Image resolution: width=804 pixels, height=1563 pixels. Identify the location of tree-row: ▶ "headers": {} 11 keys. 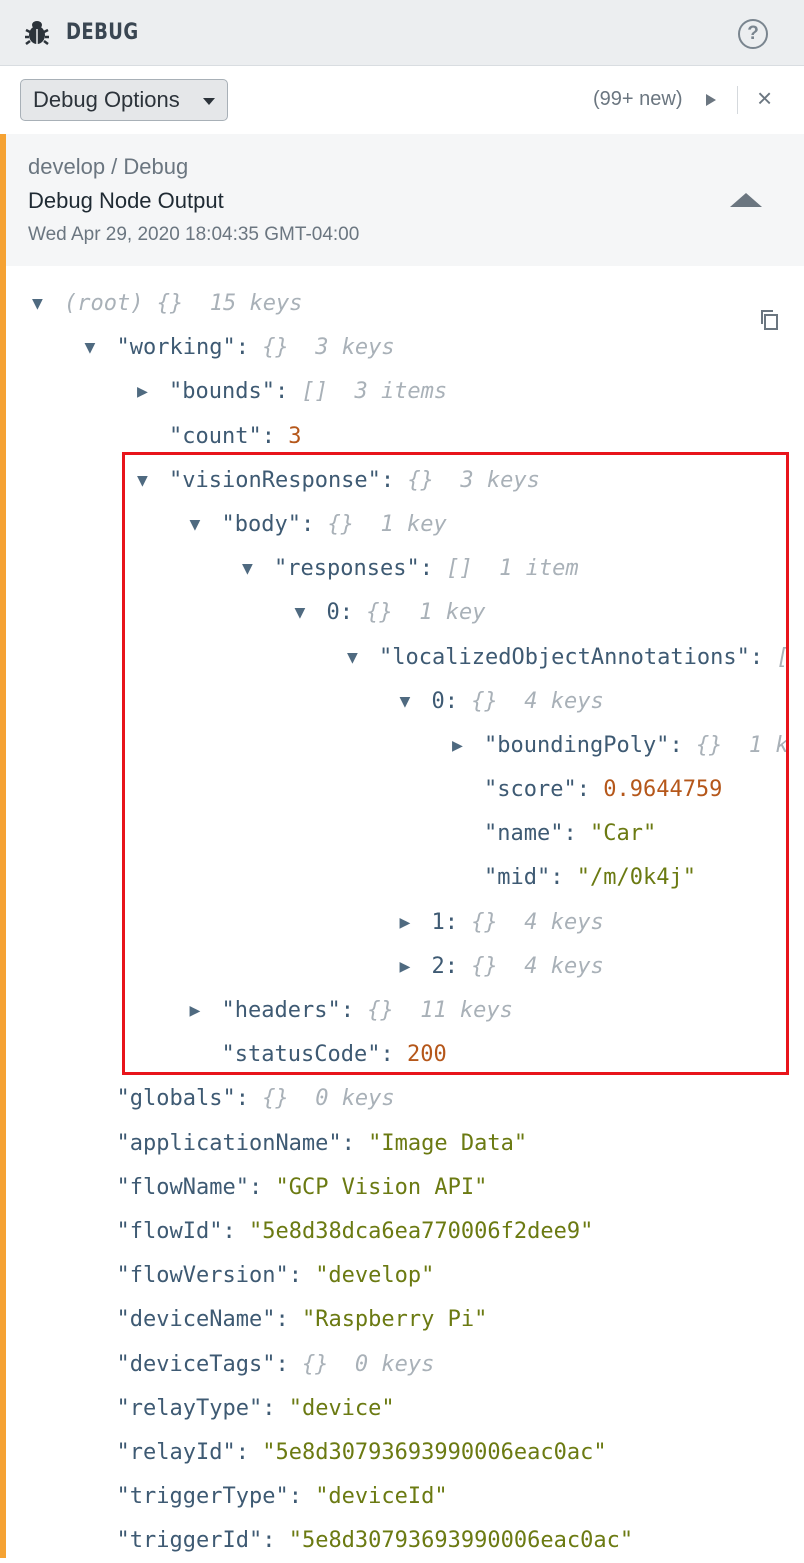
(394, 1011).